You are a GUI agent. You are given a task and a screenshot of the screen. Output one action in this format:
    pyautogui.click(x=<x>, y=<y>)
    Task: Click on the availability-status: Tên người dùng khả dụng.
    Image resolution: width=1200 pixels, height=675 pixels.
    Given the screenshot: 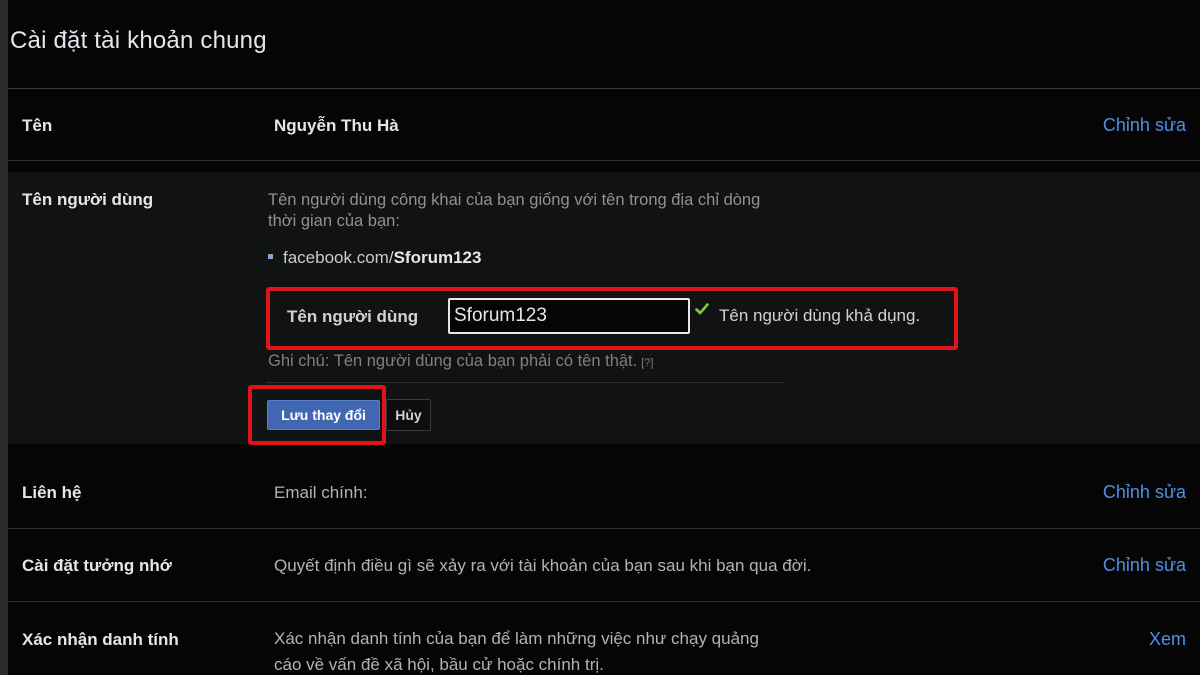 What is the action you would take?
    pyautogui.click(x=820, y=315)
    